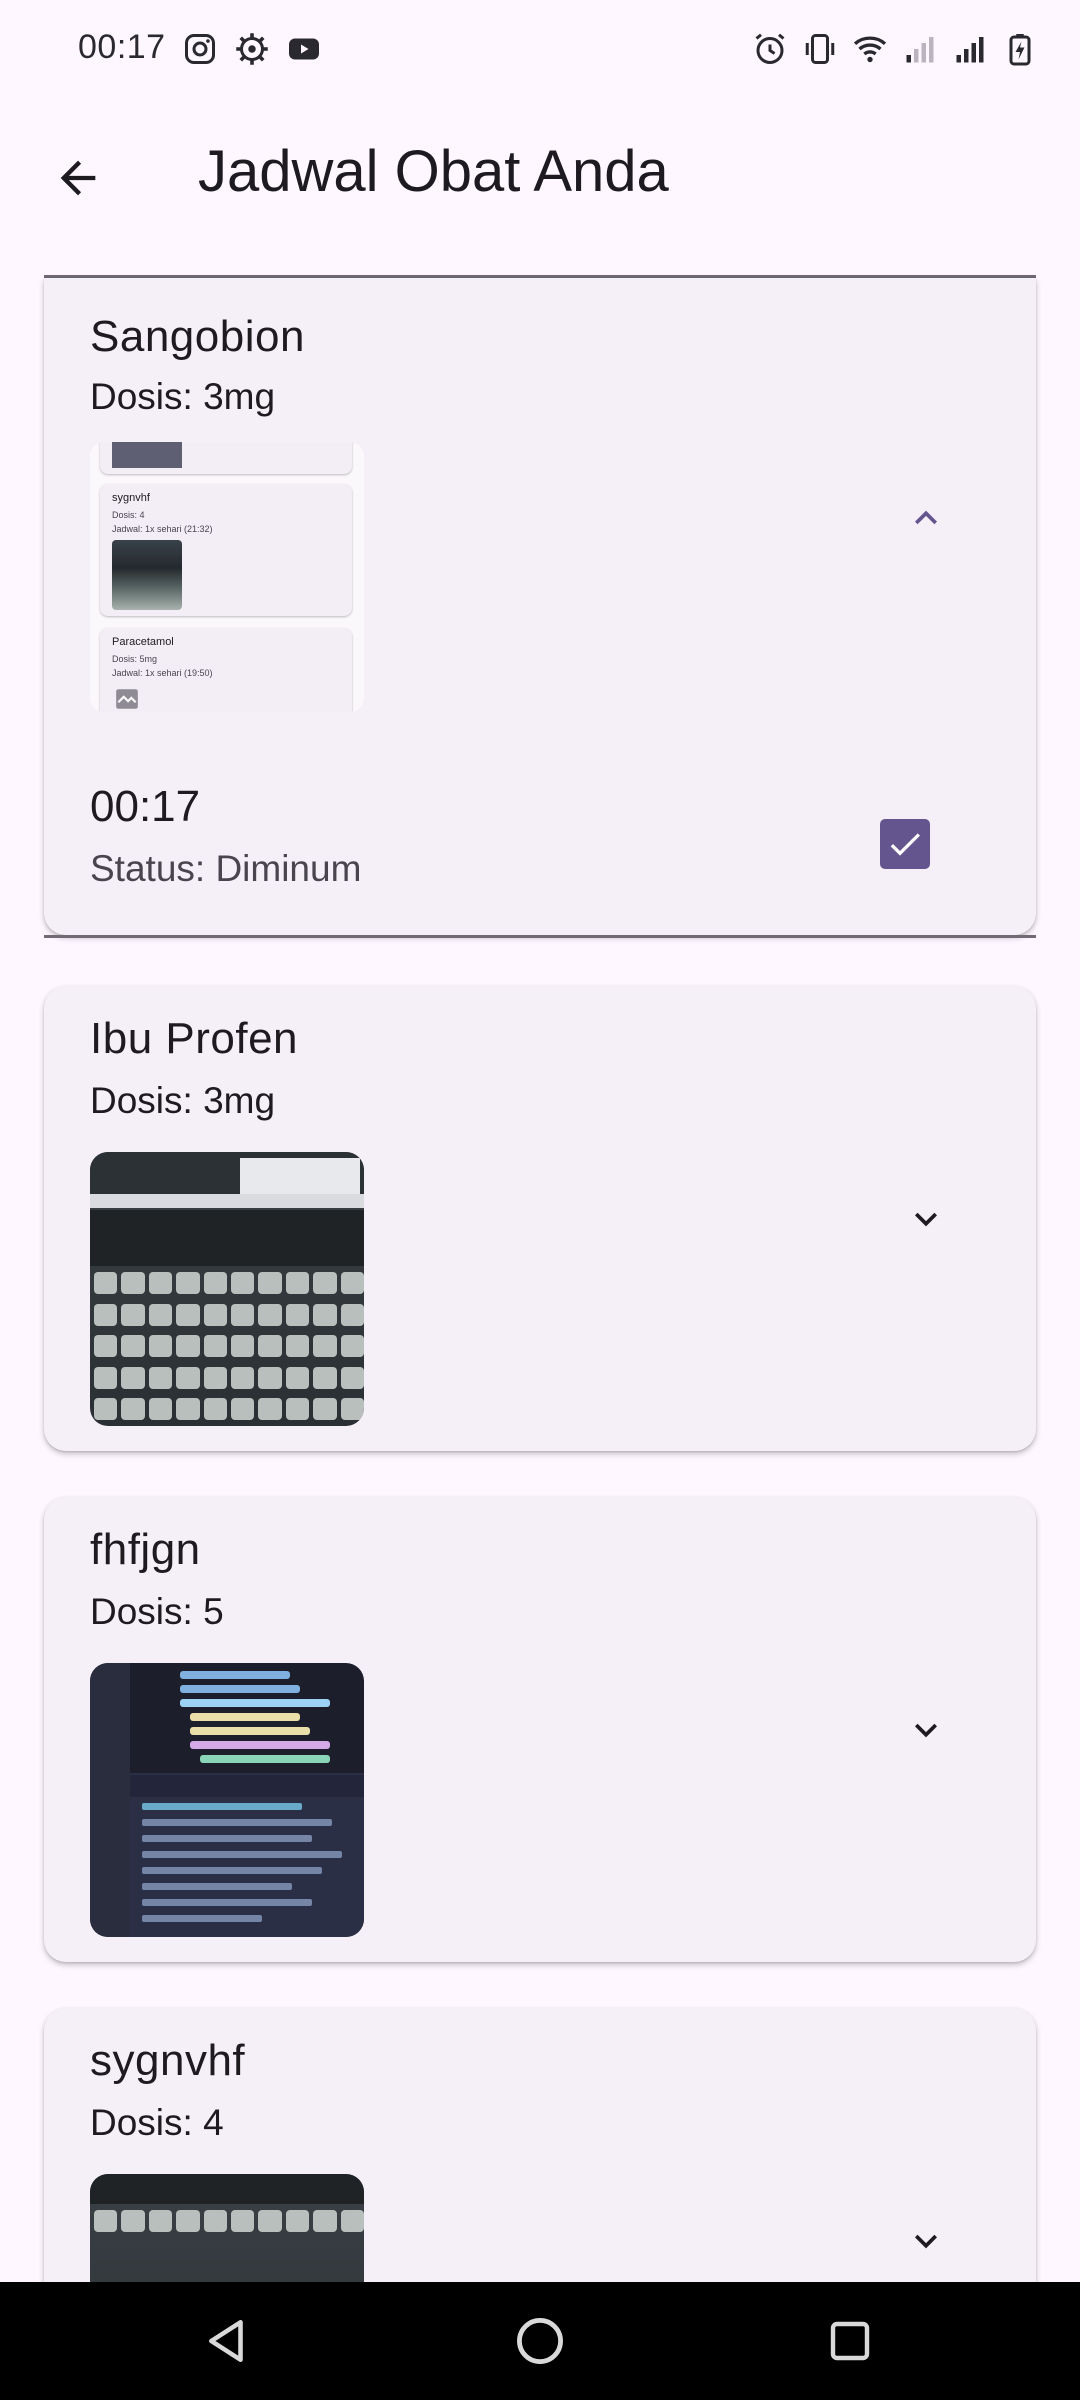  I want to click on nav-back-icon, so click(226, 2341).